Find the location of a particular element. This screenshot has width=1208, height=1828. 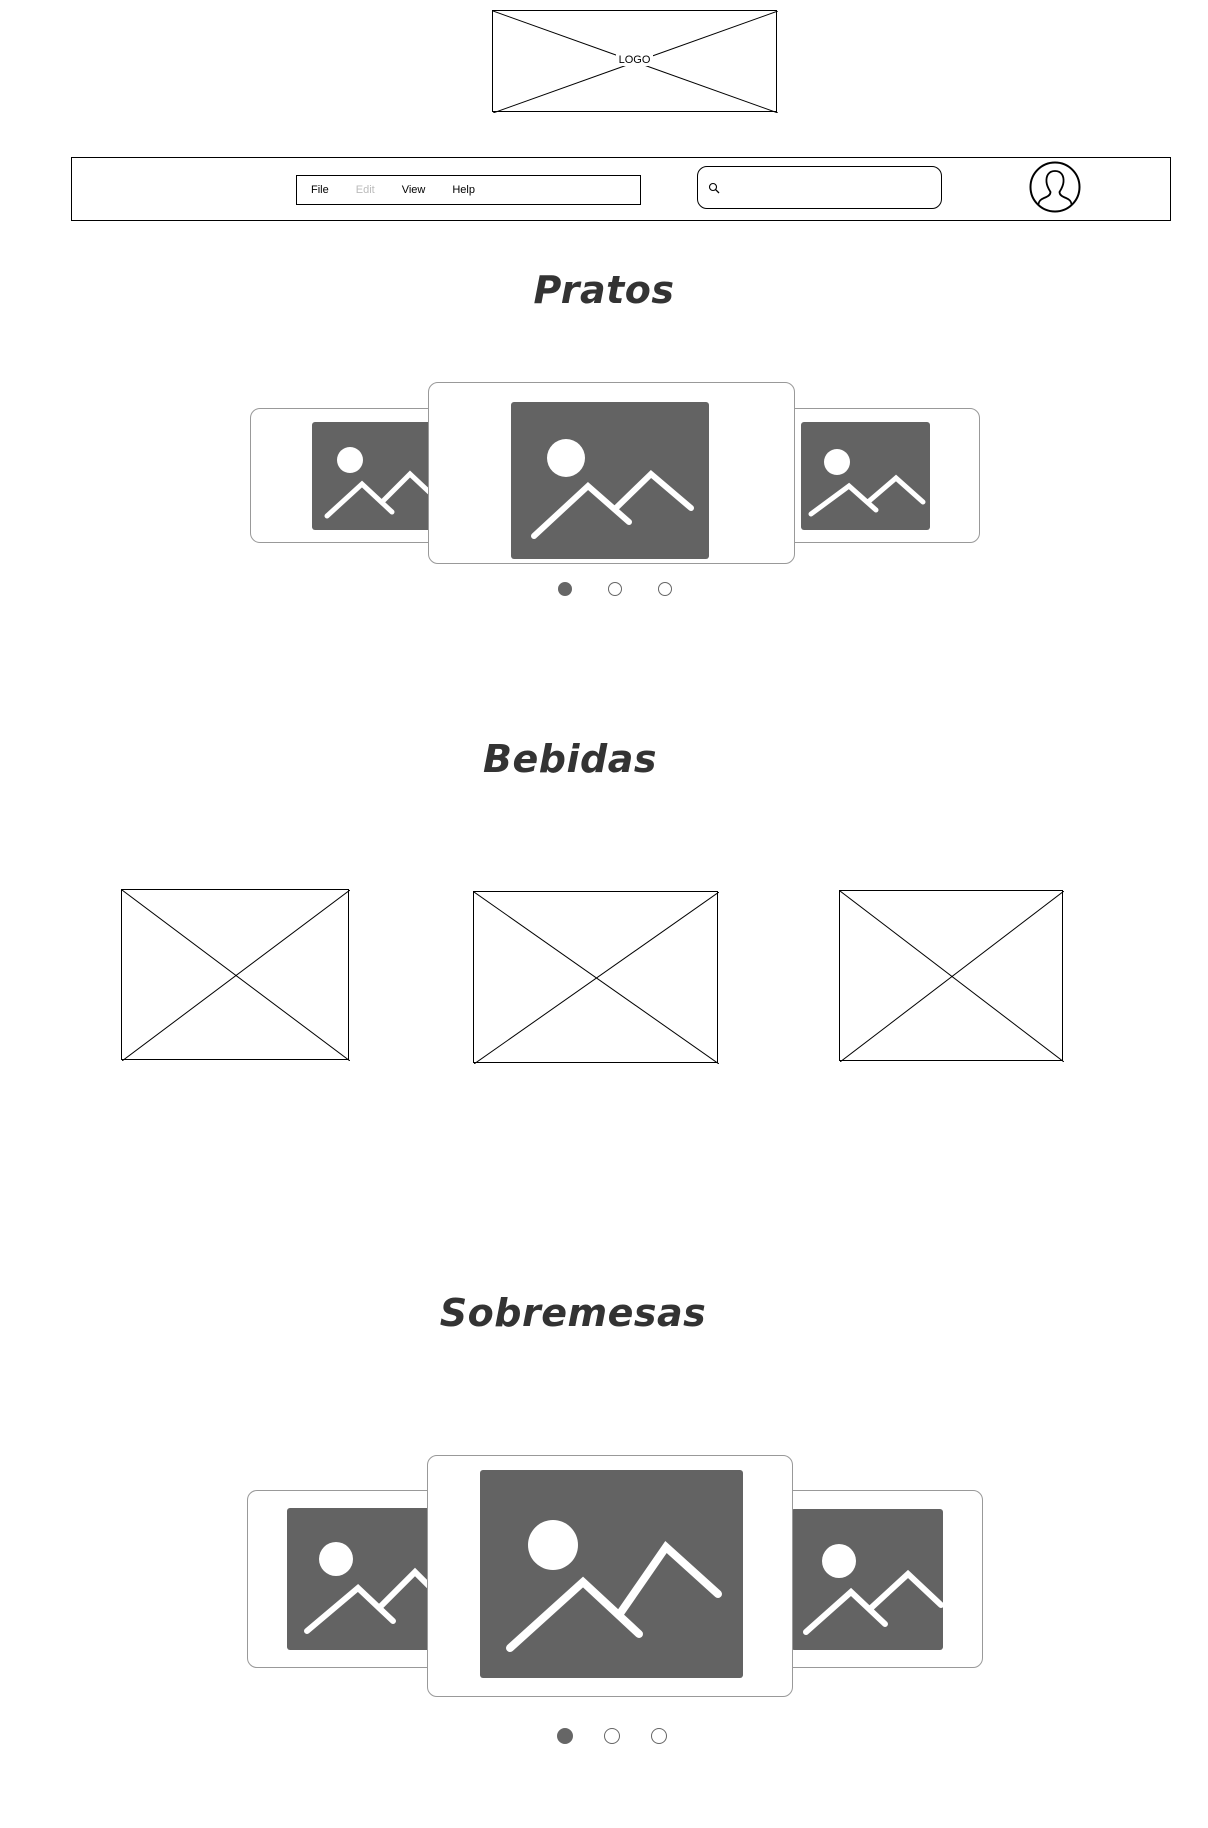

pratos-carousel-dots is located at coordinates (618, 589).